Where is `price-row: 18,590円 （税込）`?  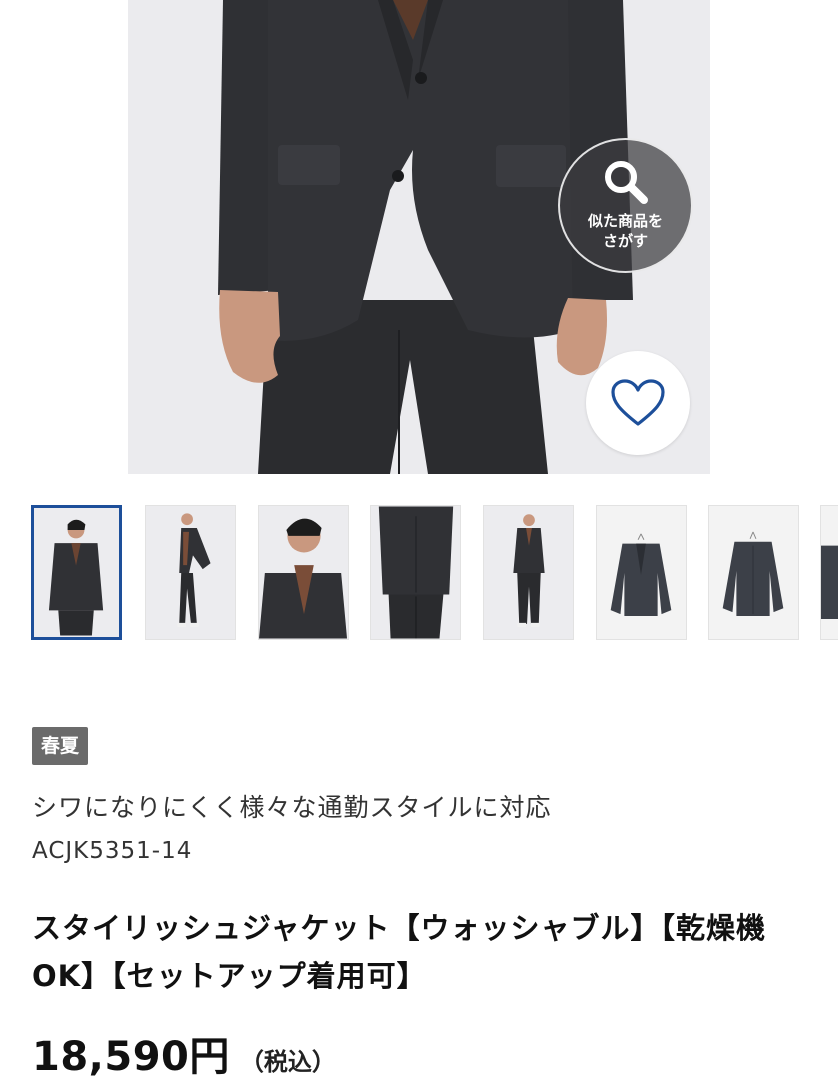 price-row: 18,590円 （税込） is located at coordinates (184, 1052).